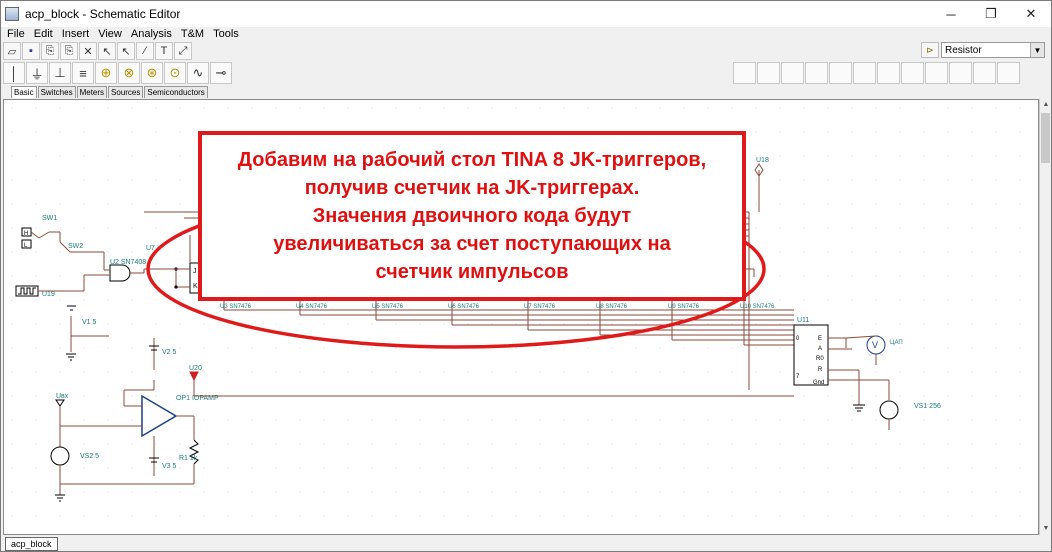  What do you see at coordinates (126, 51) in the screenshot?
I see `select-arrow-alt-icon: ↖` at bounding box center [126, 51].